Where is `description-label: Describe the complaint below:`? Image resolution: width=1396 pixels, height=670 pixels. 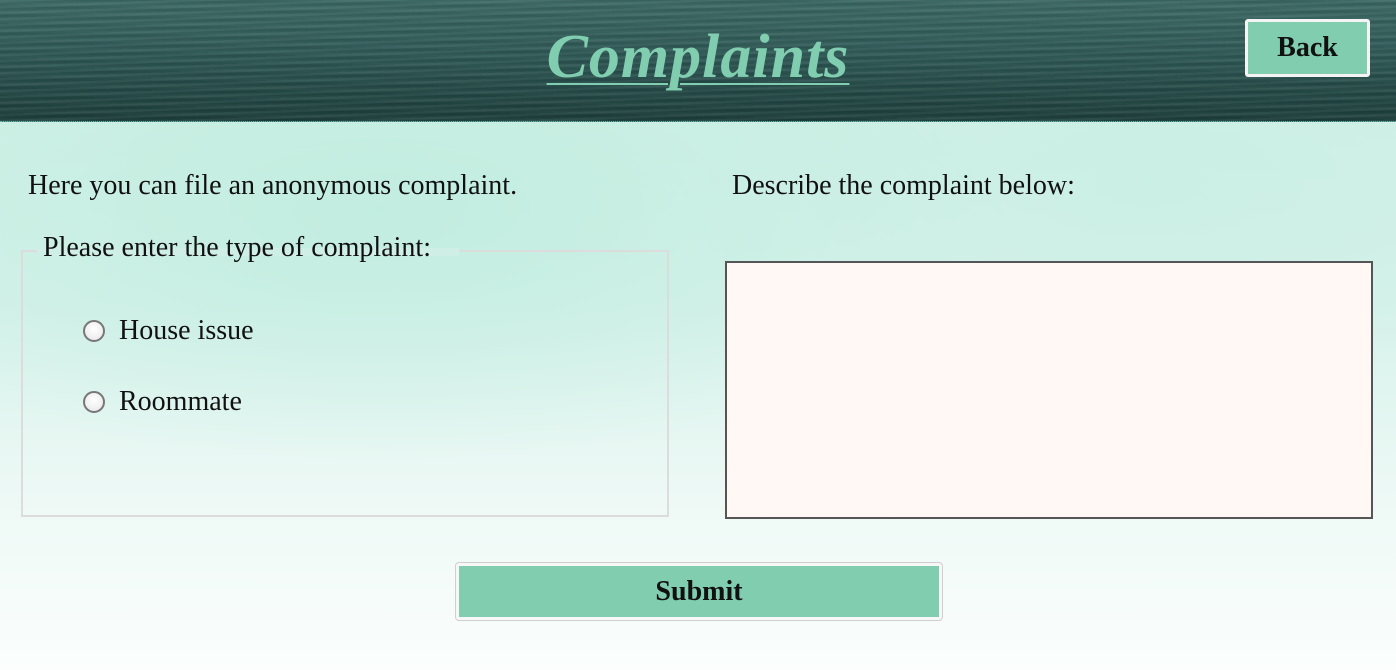
description-label: Describe the complaint below: is located at coordinates (903, 185).